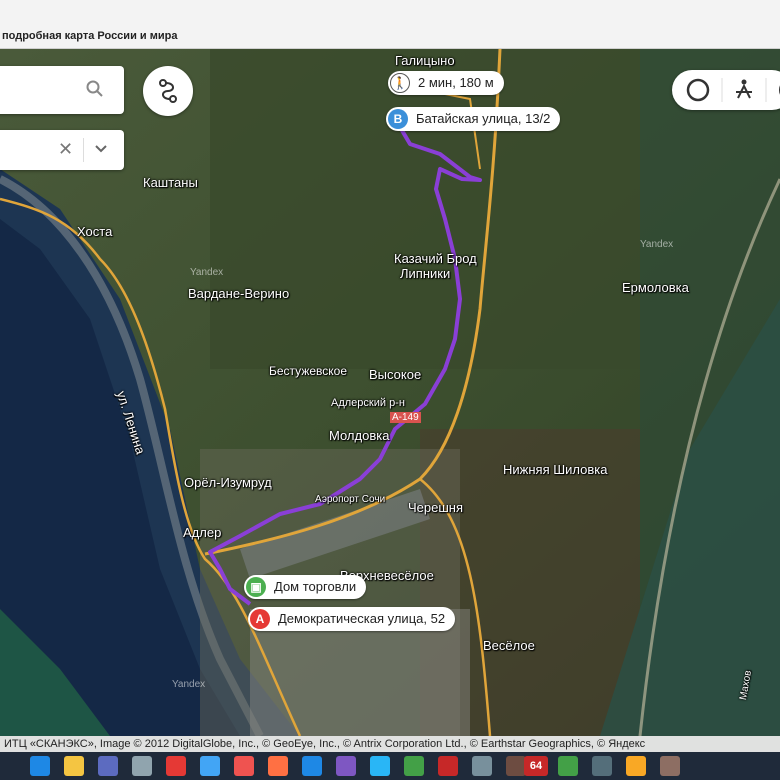 This screenshot has width=780, height=780. I want to click on search-input, so click(62, 90).